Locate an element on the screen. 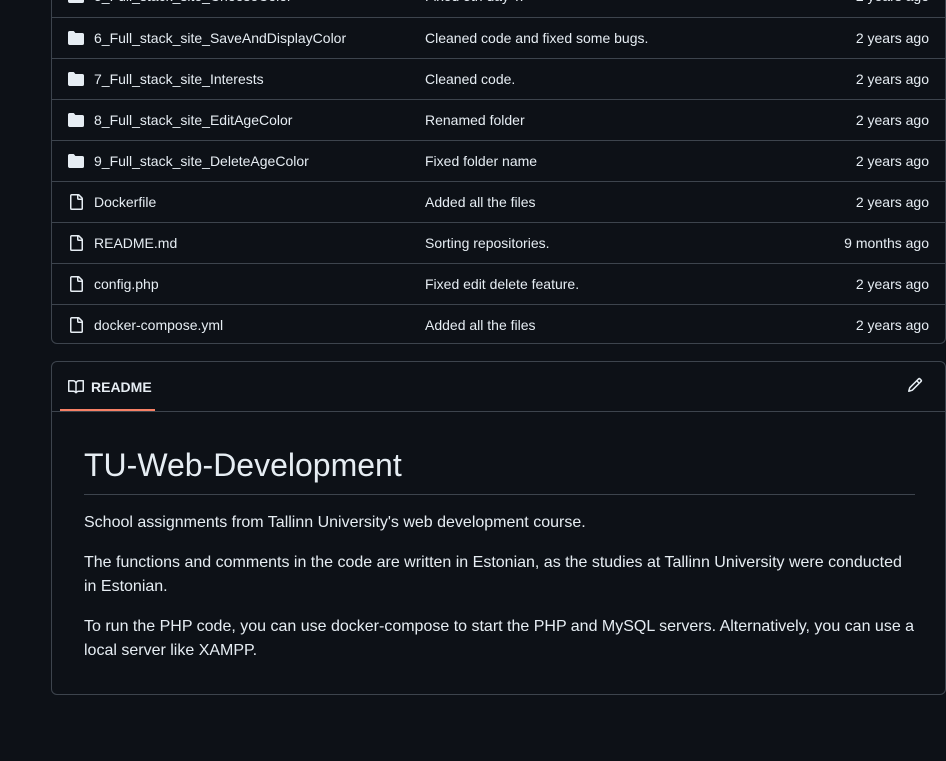 Image resolution: width=946 pixels, height=761 pixels. file-name-link: config.php is located at coordinates (126, 284).